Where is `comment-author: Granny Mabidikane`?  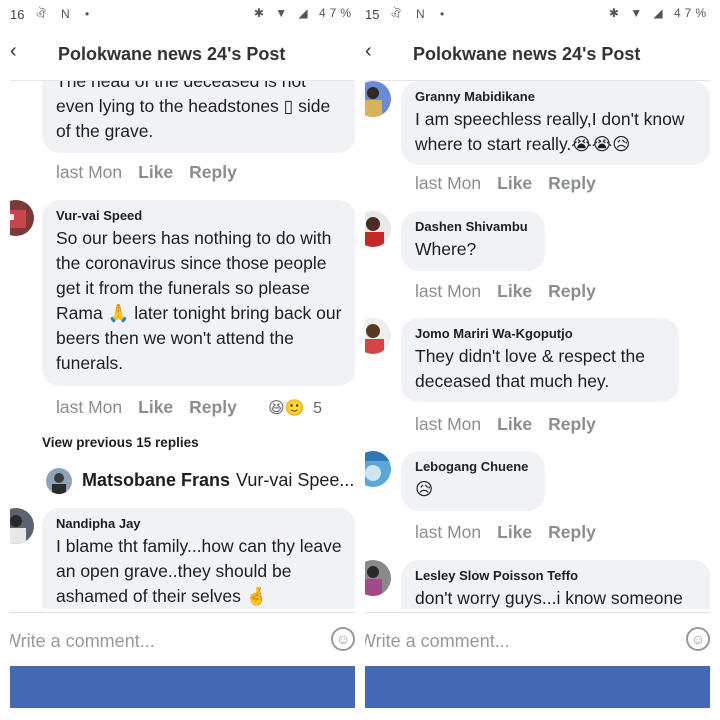
comment-author: Granny Mabidikane is located at coordinates (556, 96).